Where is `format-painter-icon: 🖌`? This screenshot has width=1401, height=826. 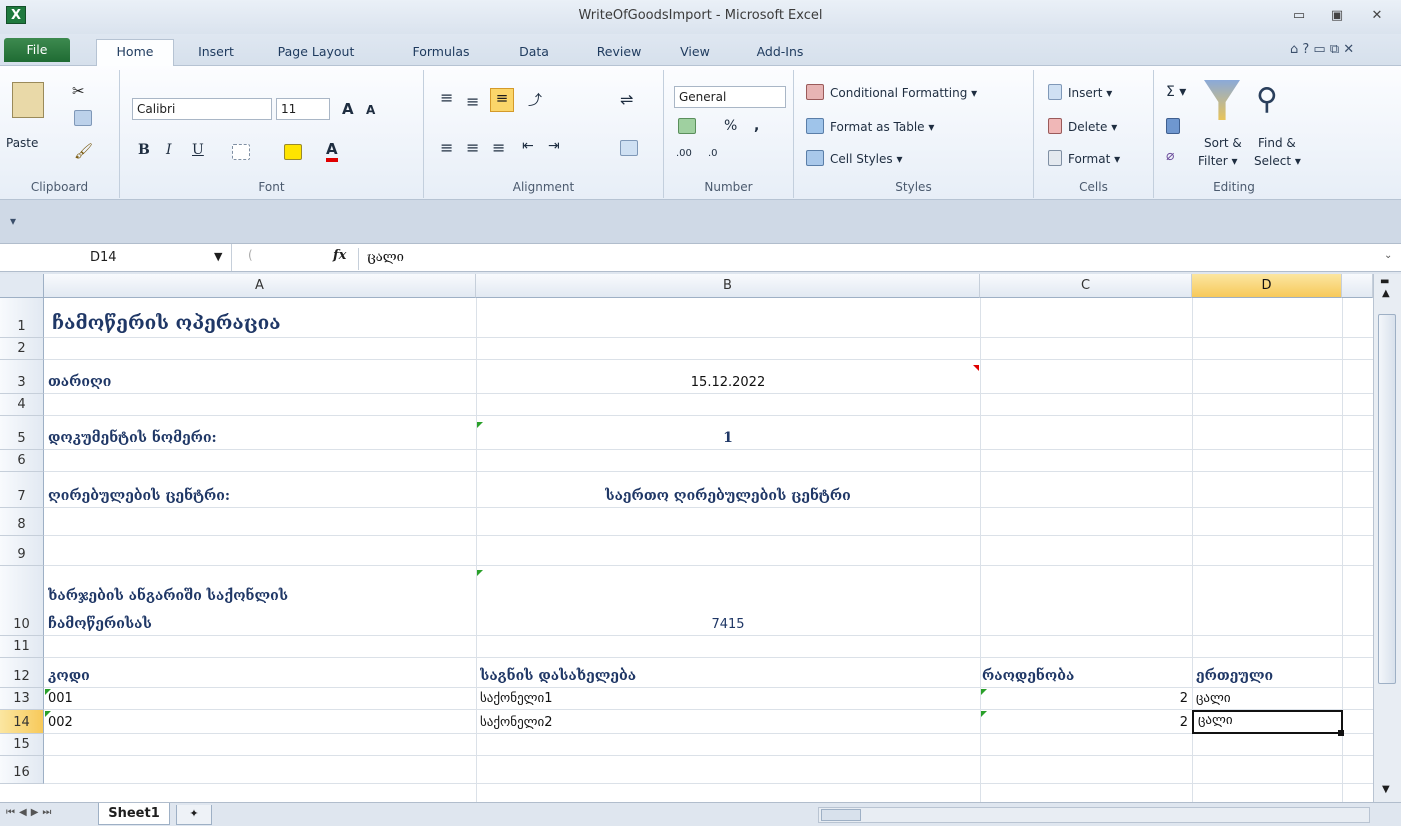 format-painter-icon: 🖌 is located at coordinates (83, 151).